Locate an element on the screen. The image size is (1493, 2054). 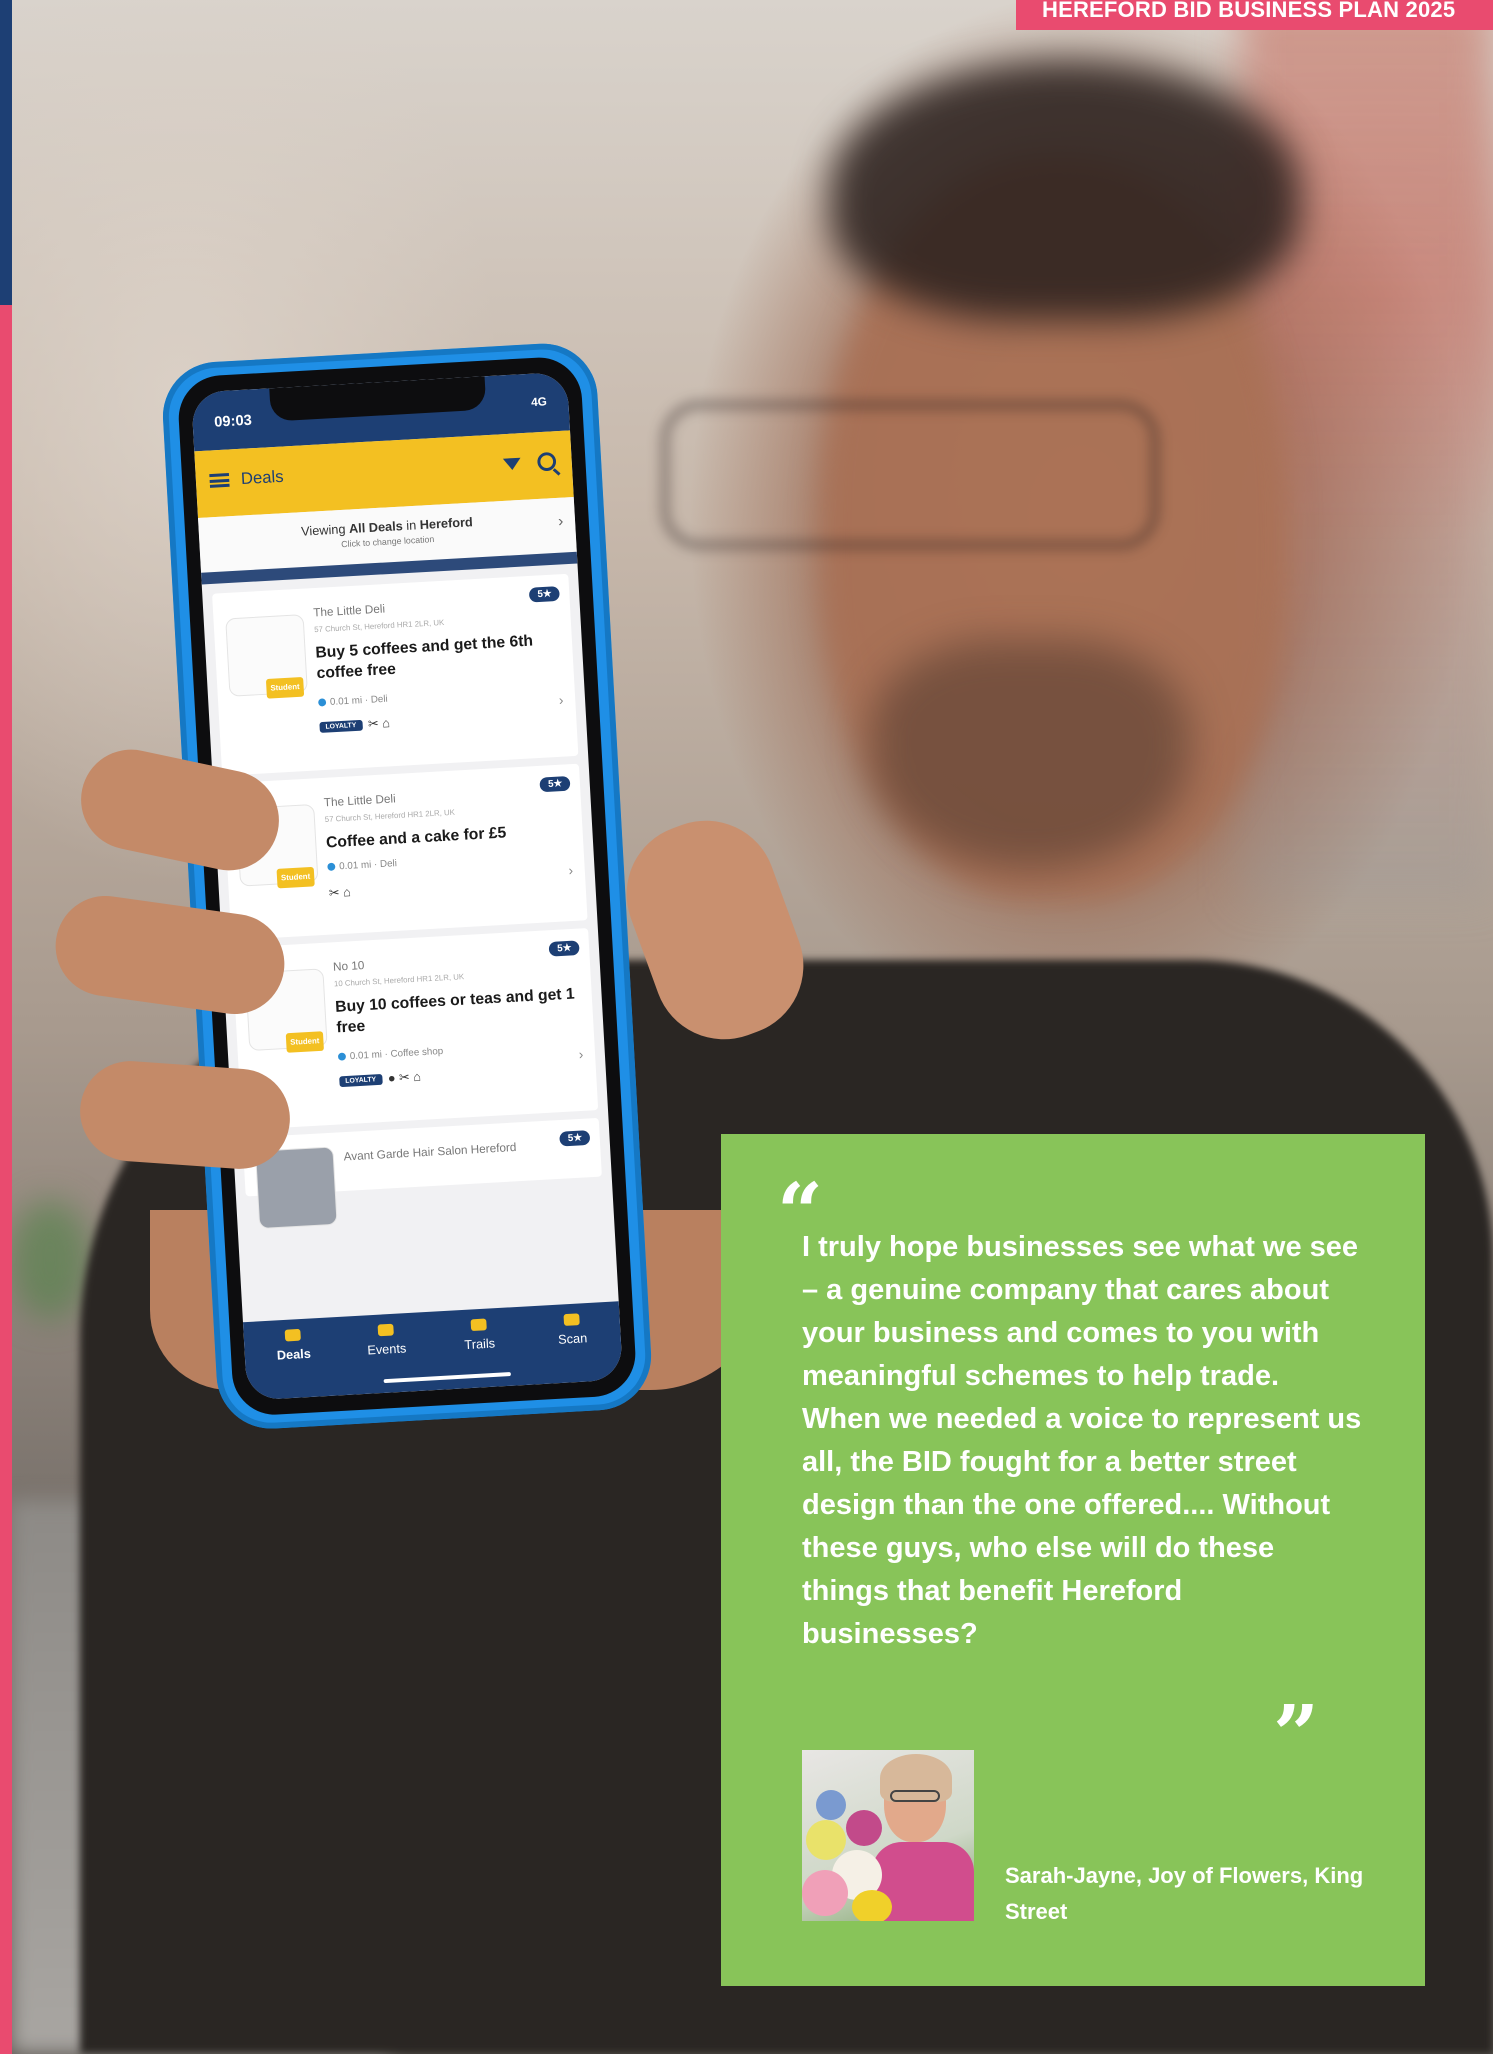
man-glasses is located at coordinates (910, 475).